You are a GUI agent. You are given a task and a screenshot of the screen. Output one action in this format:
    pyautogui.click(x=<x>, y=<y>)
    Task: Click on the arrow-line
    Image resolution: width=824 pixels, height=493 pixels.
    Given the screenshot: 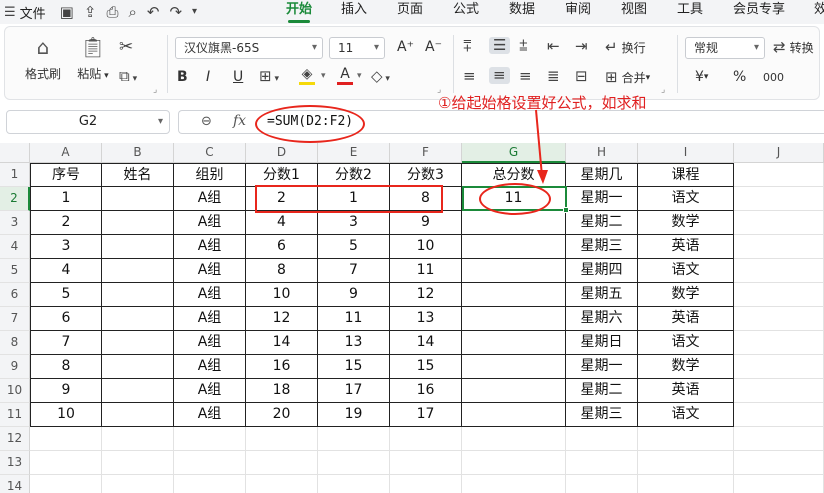 What is the action you would take?
    pyautogui.click(x=539, y=143)
    